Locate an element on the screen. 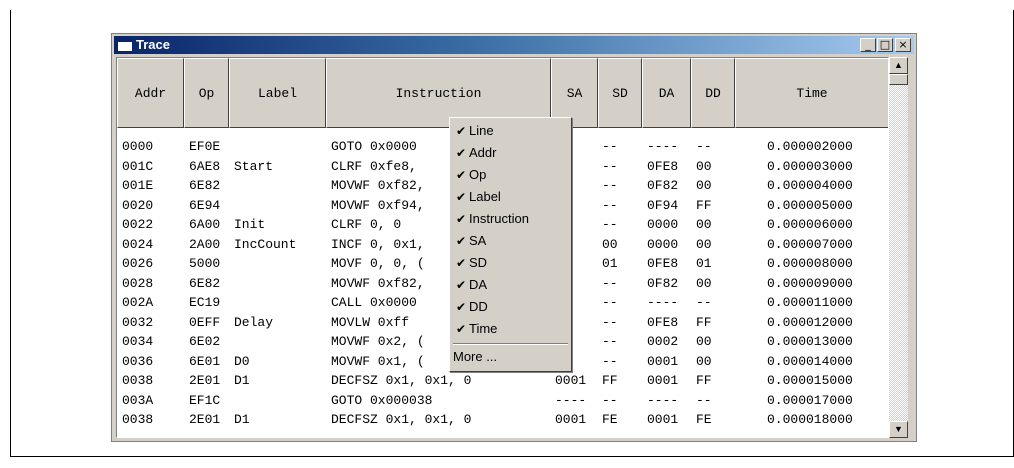 This screenshot has height=468, width=1014. table-cell: GOTO 0x0000 is located at coordinates (374, 146).